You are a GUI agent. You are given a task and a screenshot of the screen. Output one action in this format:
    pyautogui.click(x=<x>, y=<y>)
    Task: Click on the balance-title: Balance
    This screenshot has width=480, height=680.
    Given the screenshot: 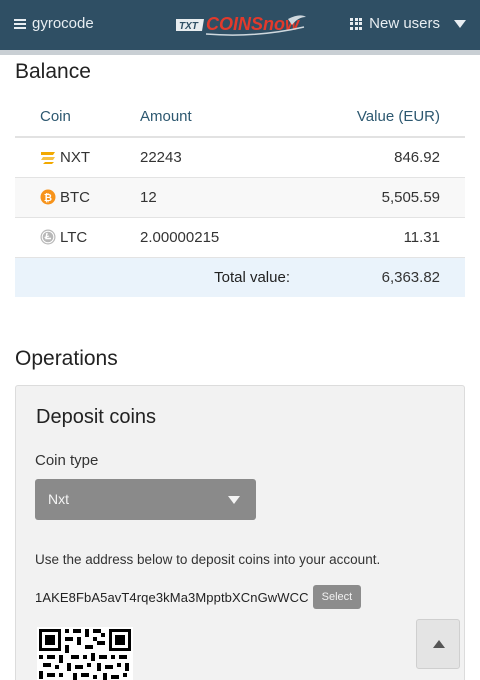 What is the action you would take?
    pyautogui.click(x=53, y=71)
    